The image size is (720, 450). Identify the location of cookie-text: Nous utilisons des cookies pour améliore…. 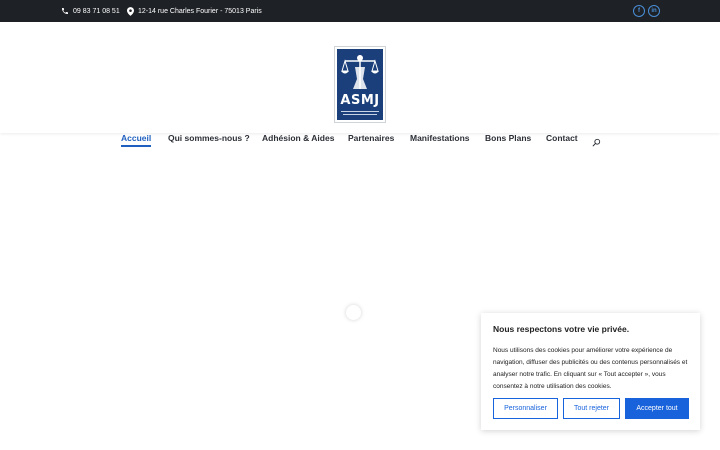
(590, 368).